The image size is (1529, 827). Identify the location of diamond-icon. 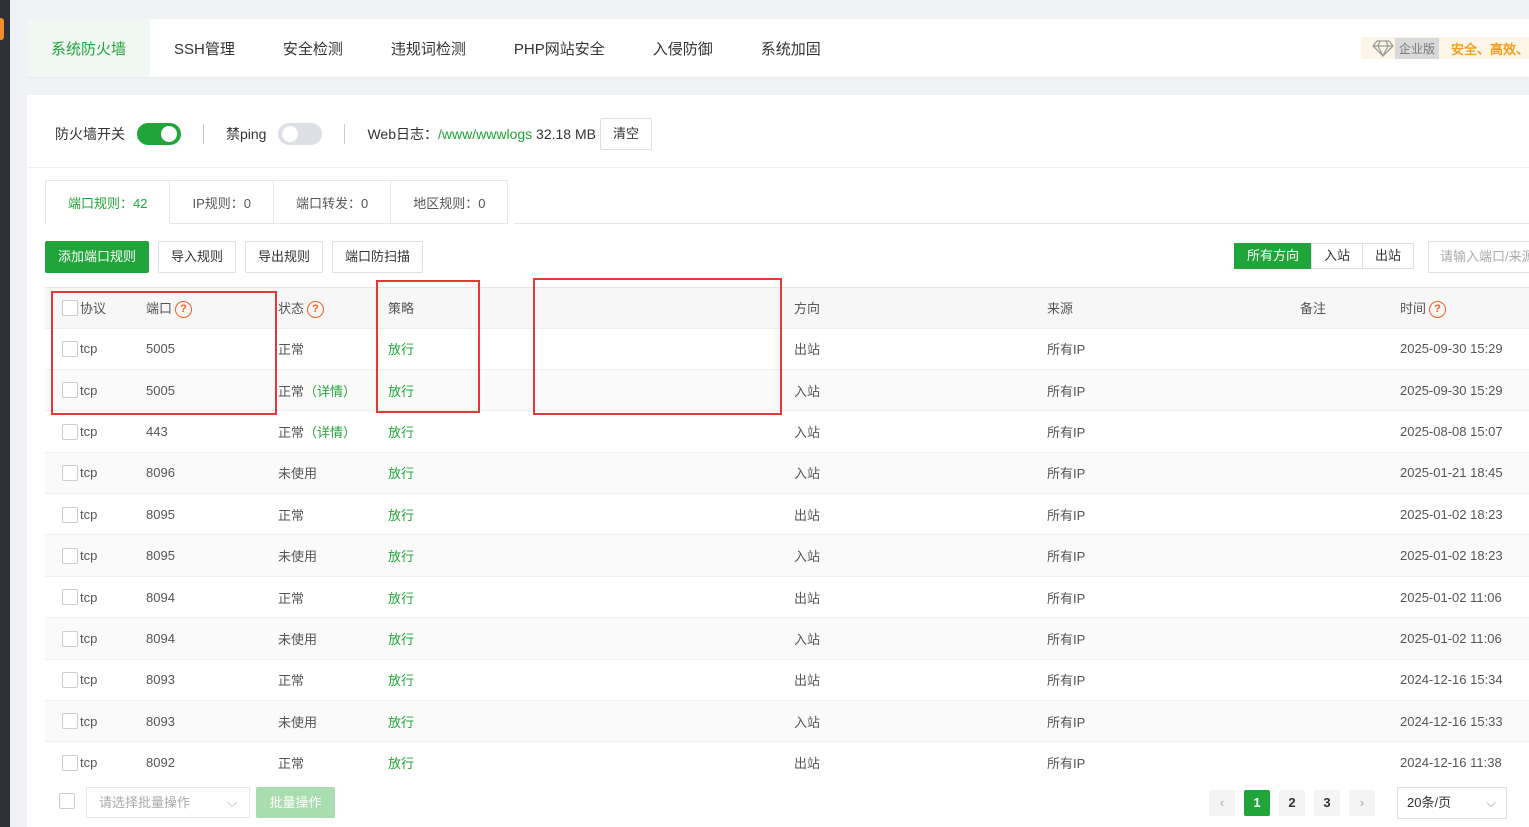
(1383, 48).